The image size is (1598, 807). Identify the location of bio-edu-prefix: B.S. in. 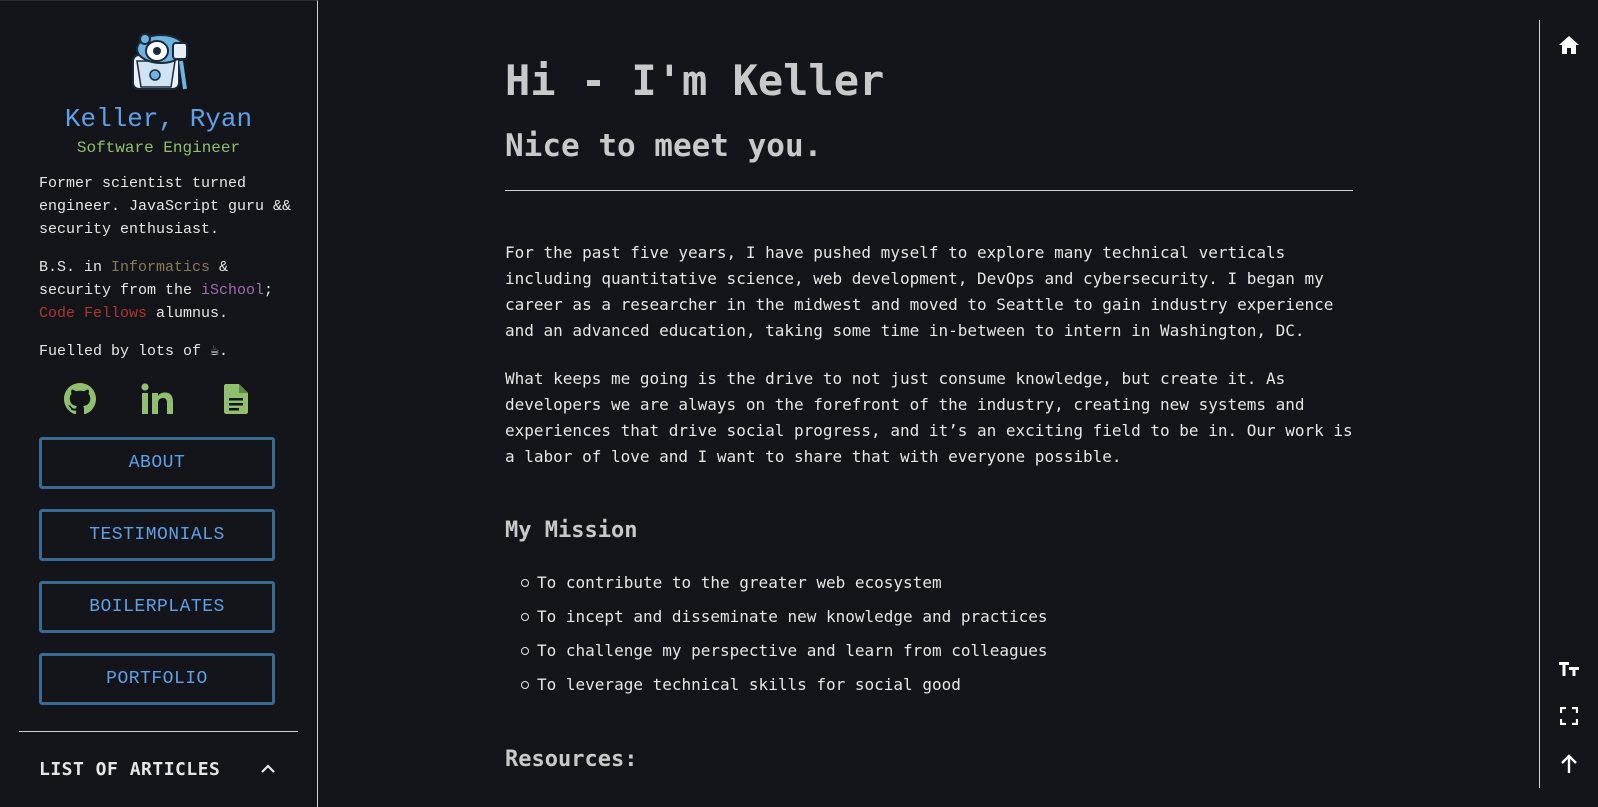
(75, 267).